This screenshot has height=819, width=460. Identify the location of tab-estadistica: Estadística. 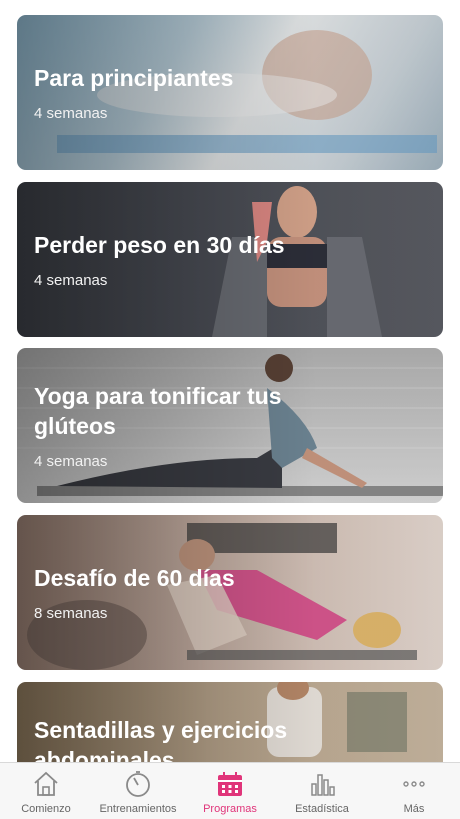
(322, 791).